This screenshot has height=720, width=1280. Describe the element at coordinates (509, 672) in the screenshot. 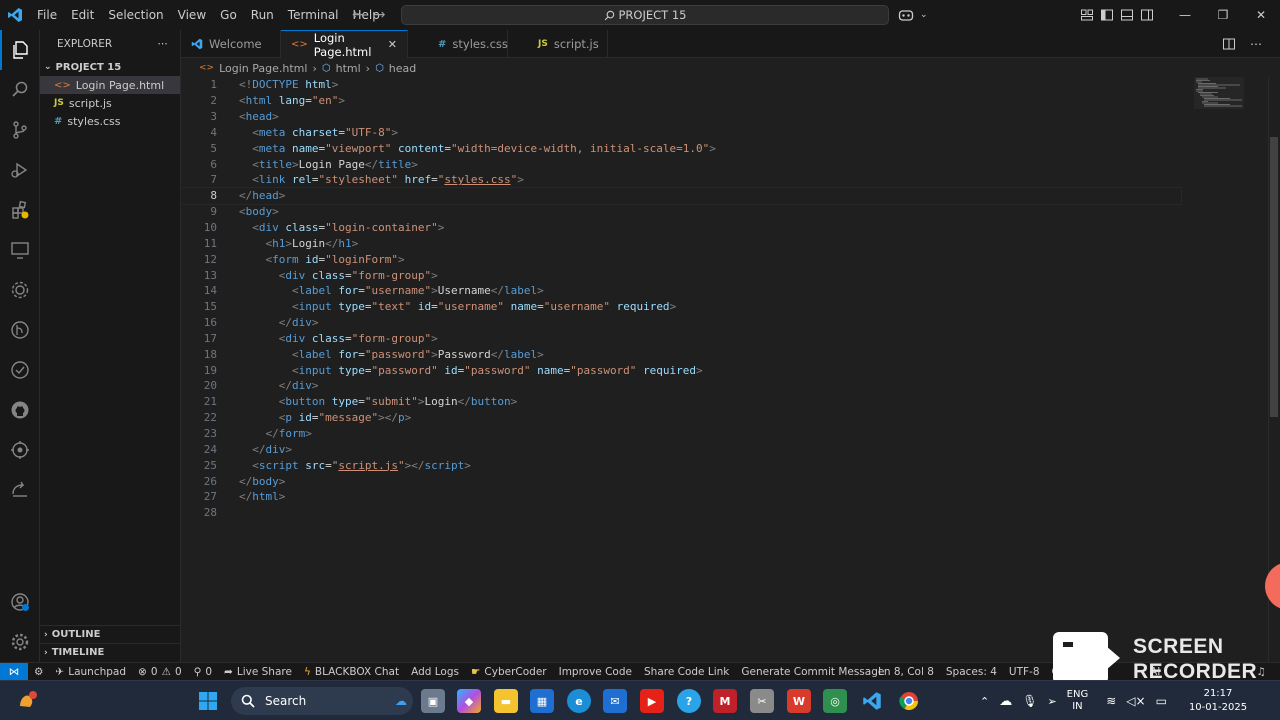

I see `status-cybercoder: ☛ CyberCoder` at that location.